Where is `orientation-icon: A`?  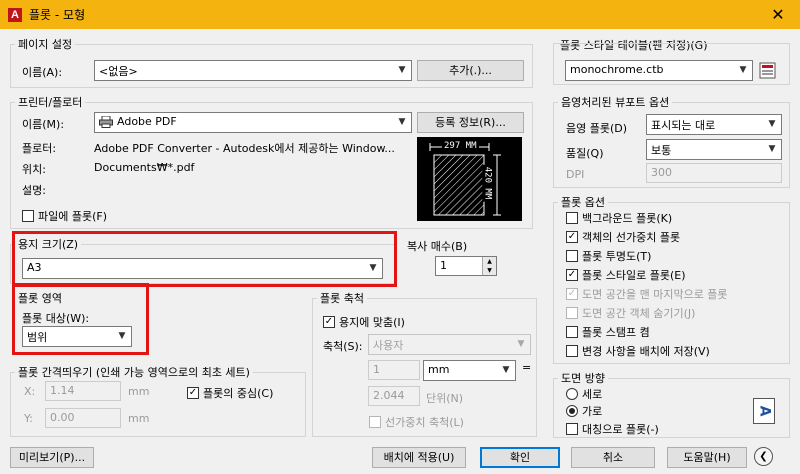
orientation-icon: A is located at coordinates (764, 411).